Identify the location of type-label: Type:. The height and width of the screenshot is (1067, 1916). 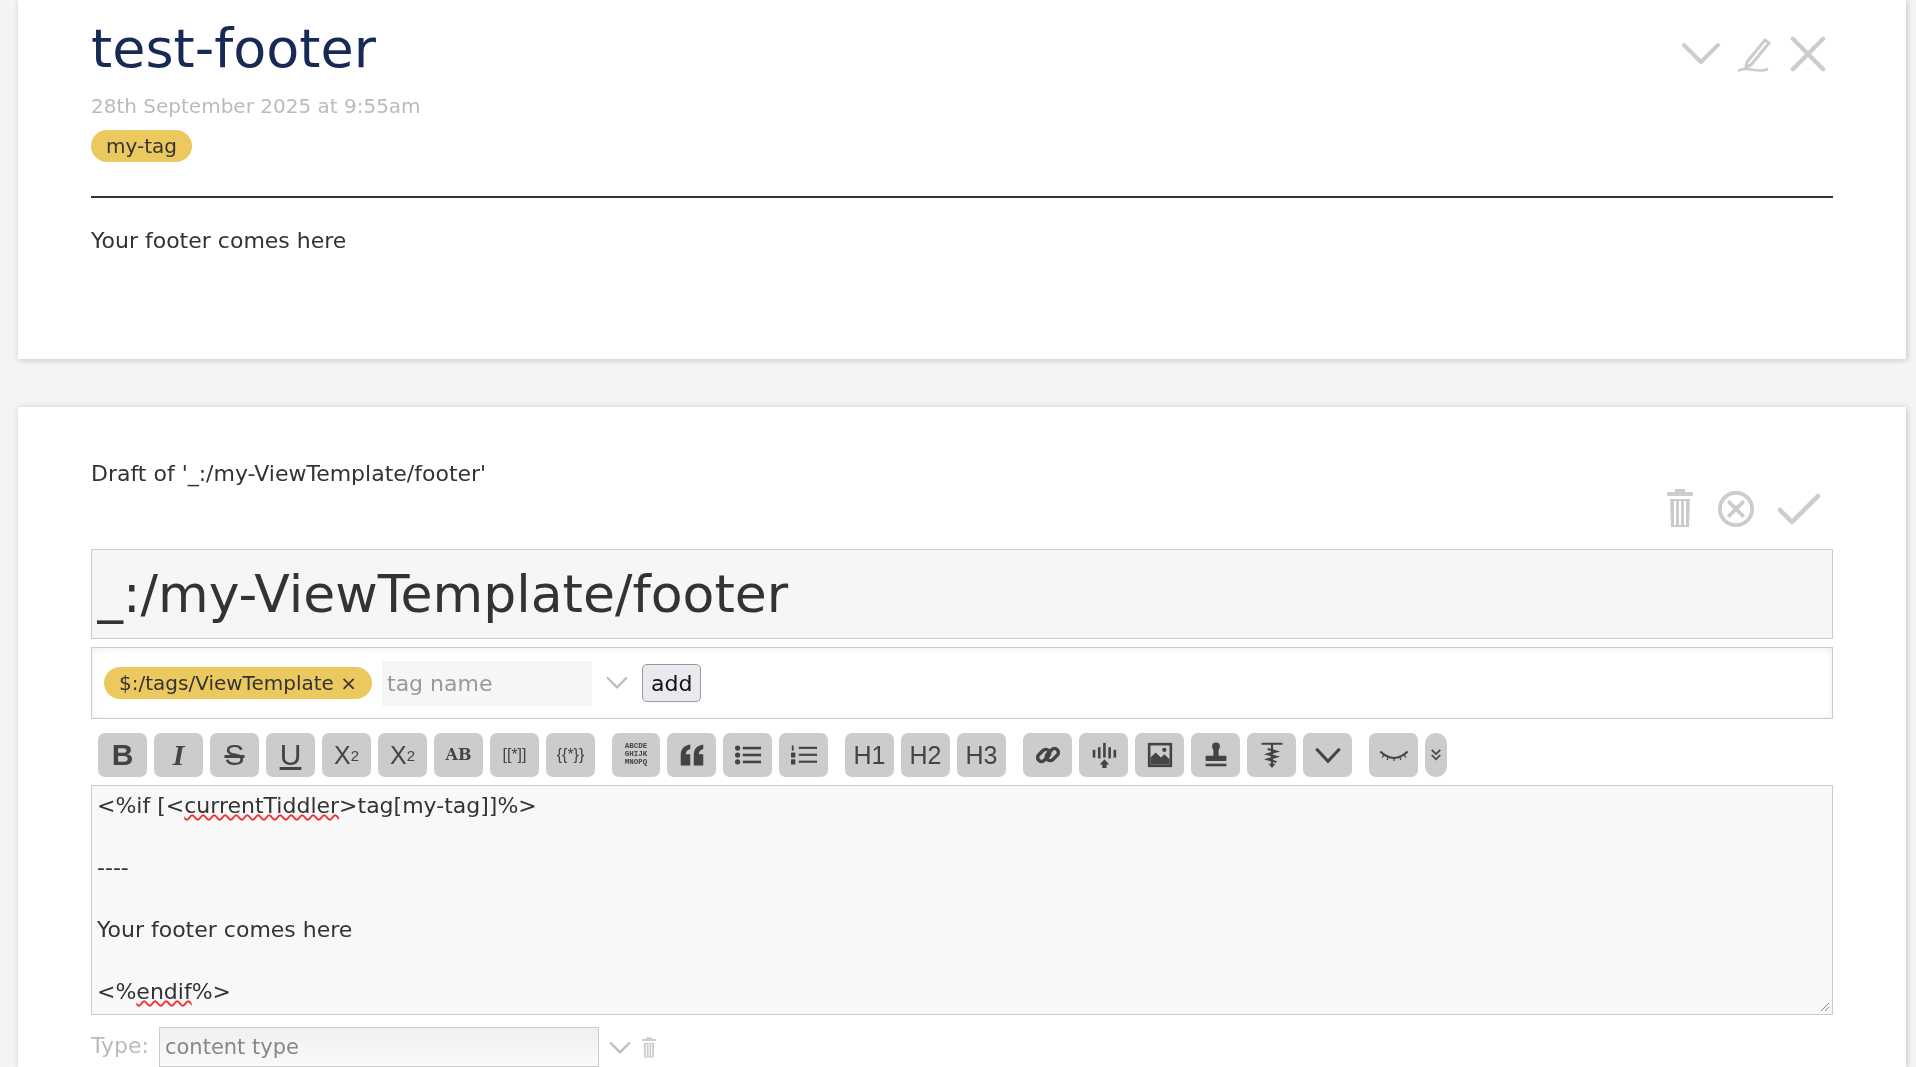
(120, 1045).